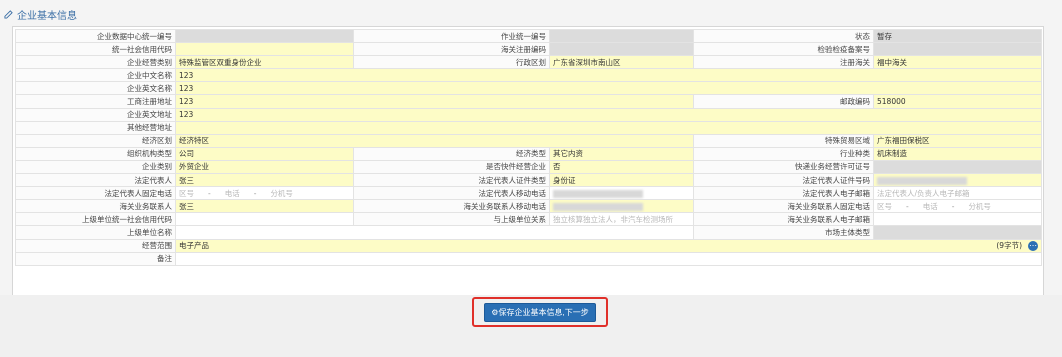 This screenshot has height=357, width=1062. Describe the element at coordinates (95, 232) in the screenshot. I see `field-label: 上级单位名称` at that location.